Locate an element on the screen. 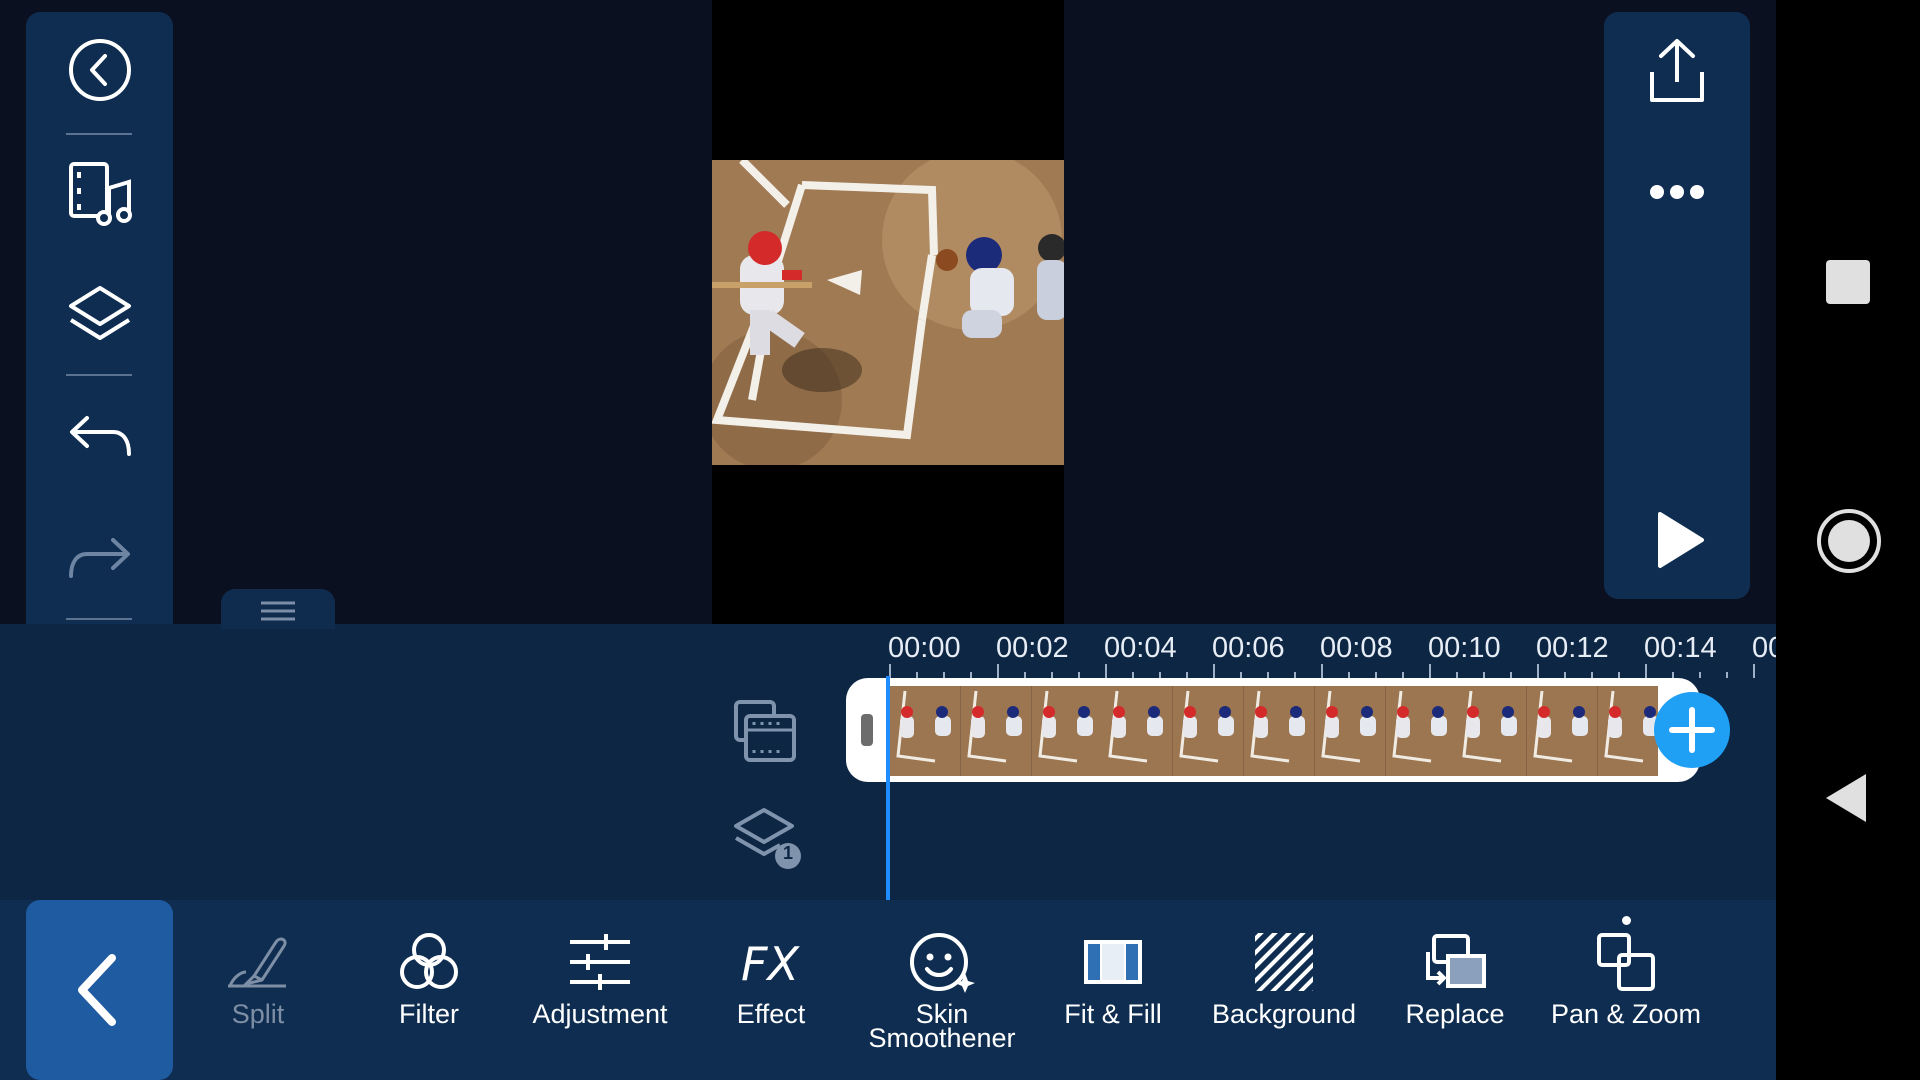  clip-thumbnails is located at coordinates (1274, 731).